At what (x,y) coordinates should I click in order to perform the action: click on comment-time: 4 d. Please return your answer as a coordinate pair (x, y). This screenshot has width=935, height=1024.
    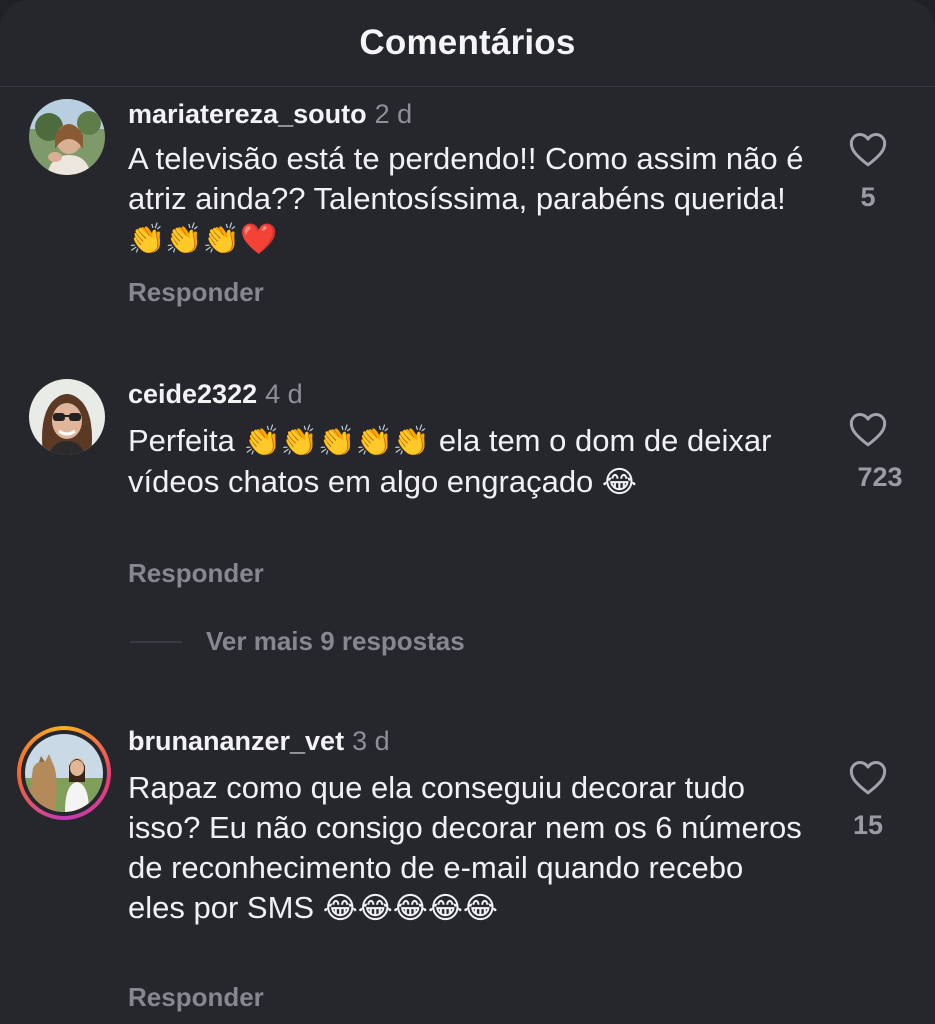
    Looking at the image, I should click on (284, 394).